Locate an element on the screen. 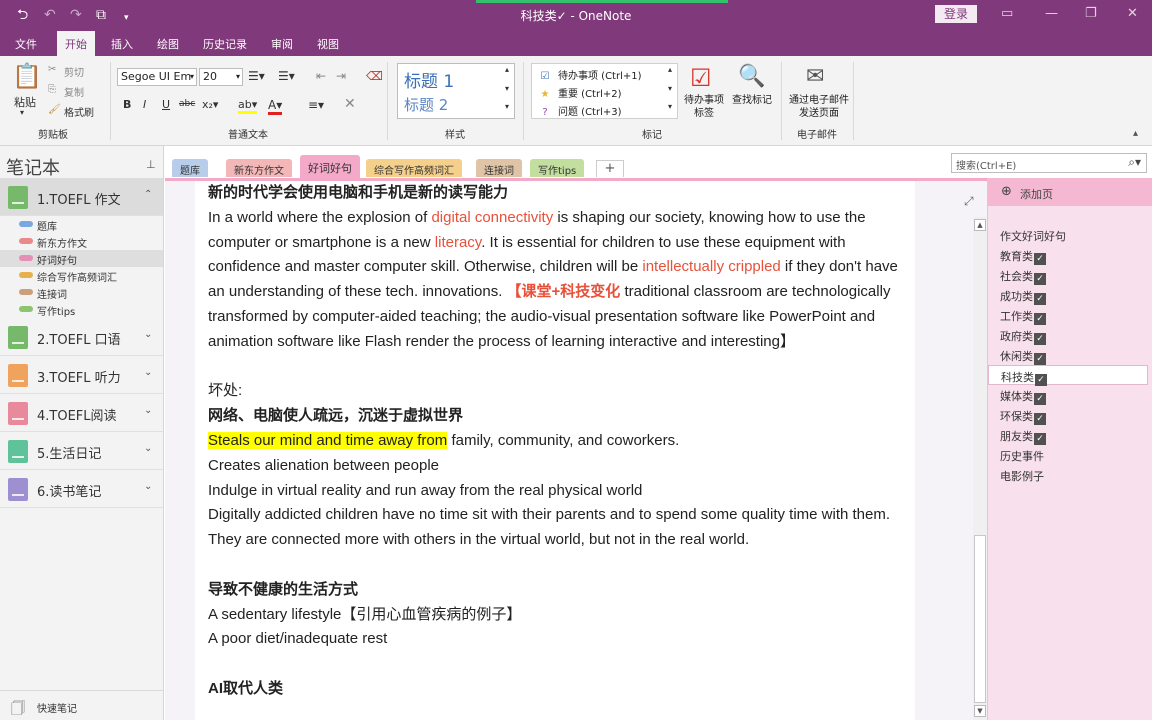  bullets-icon: ☰▾ is located at coordinates (256, 76).